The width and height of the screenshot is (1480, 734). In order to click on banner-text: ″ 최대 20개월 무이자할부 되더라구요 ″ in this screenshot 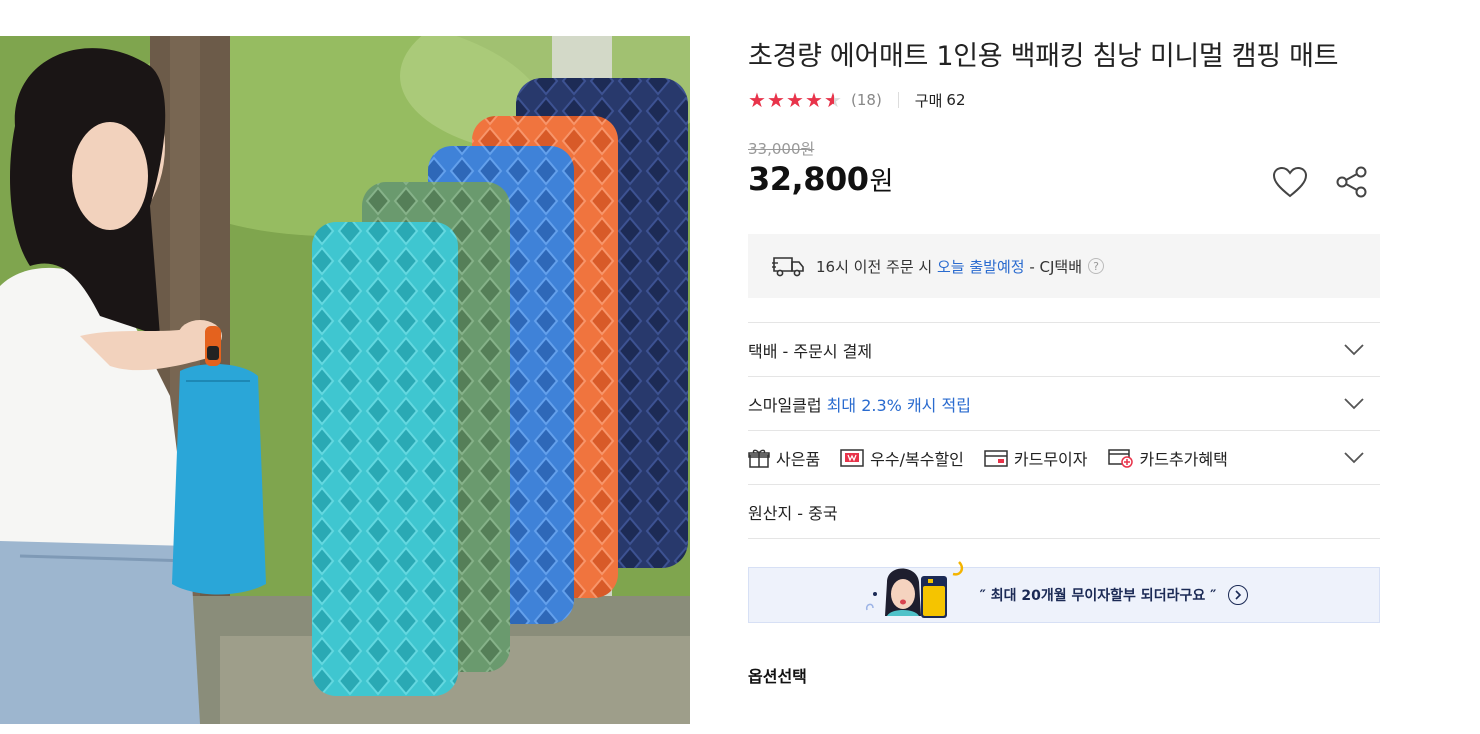, I will do `click(1098, 596)`.